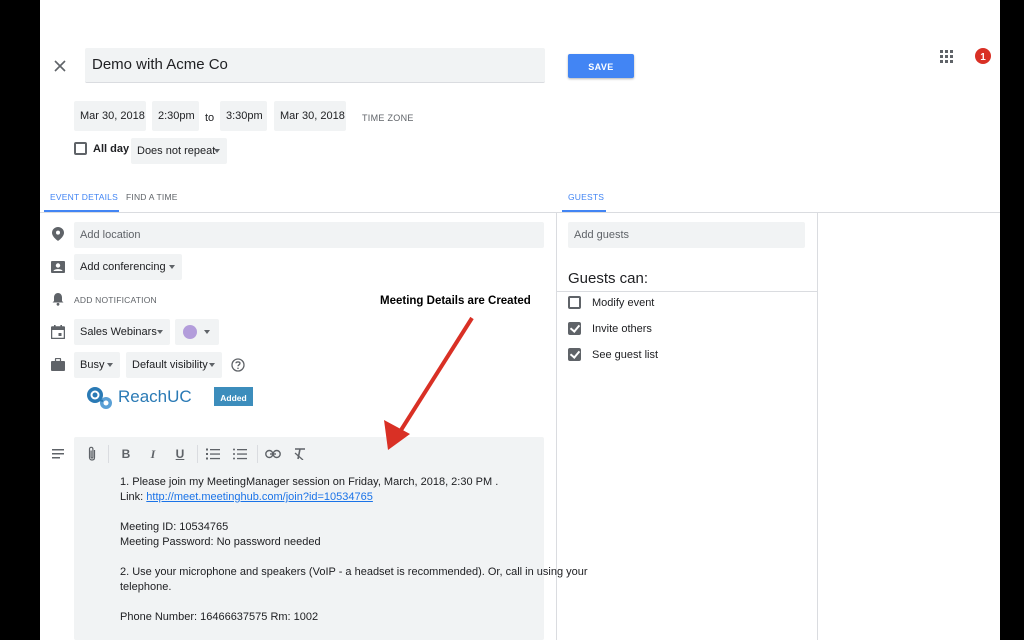 The image size is (1024, 640). I want to click on tab-find-a-time: FIND A TIME, so click(152, 199).